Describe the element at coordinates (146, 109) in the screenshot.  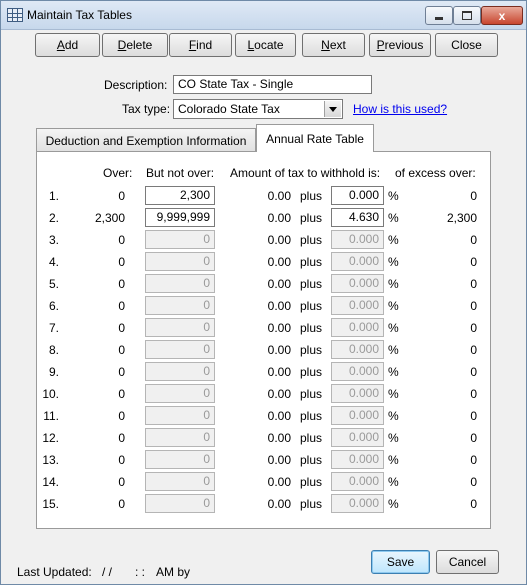
I see `tax-type-label: Tax type:` at that location.